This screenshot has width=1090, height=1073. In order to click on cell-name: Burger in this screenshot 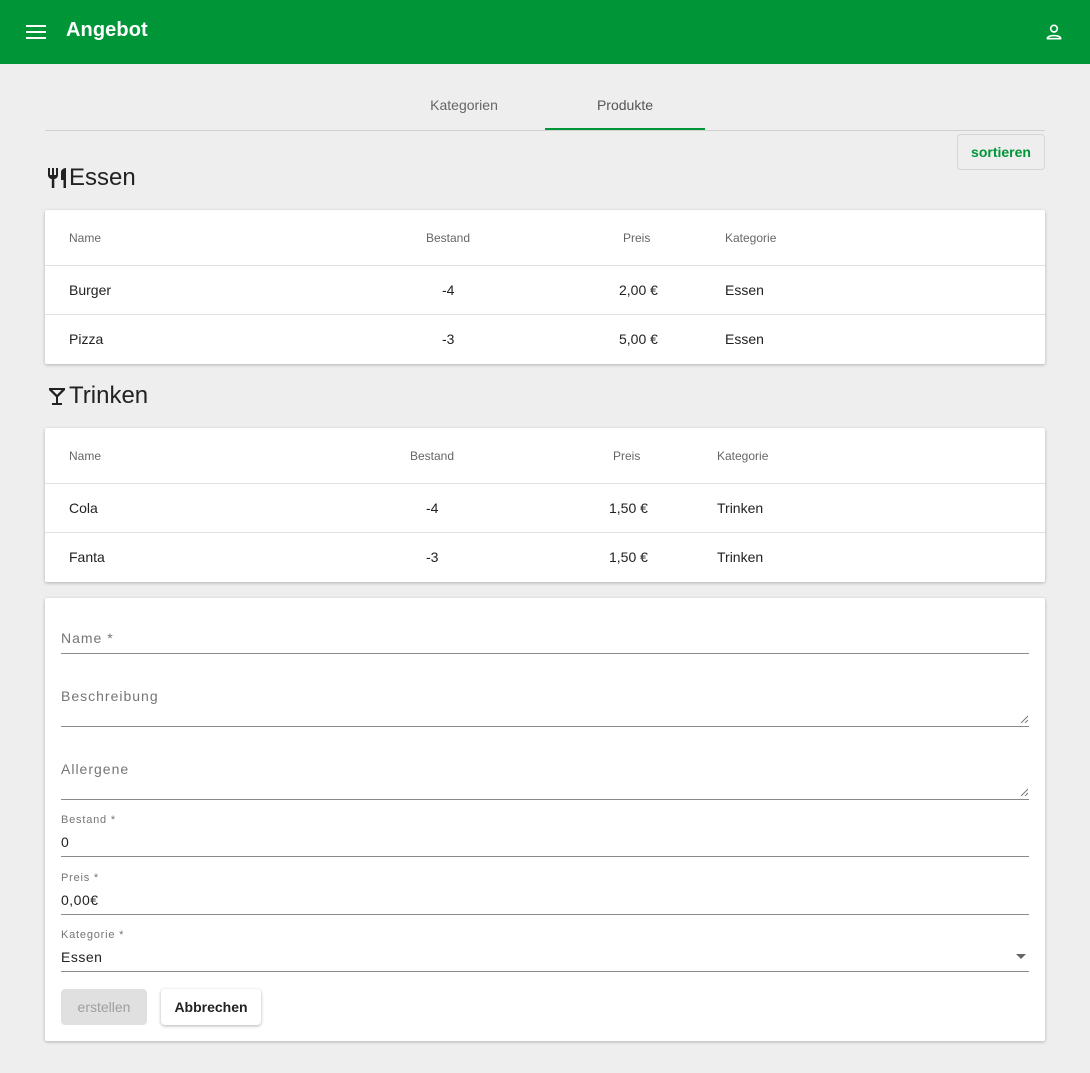, I will do `click(90, 290)`.